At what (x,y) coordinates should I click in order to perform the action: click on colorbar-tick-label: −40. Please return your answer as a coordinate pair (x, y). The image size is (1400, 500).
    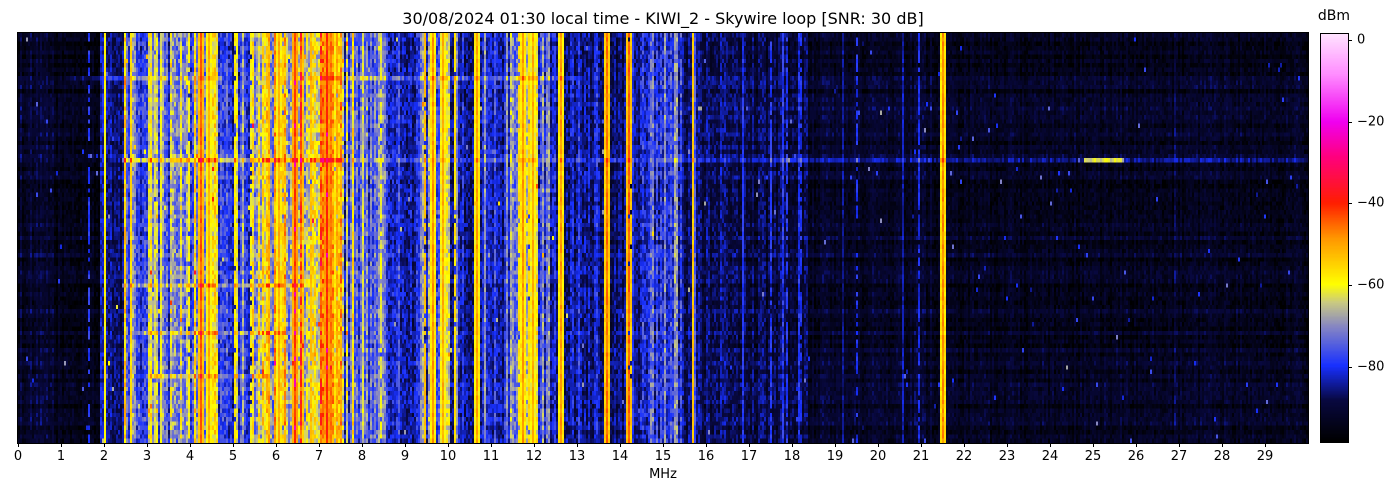
    Looking at the image, I should click on (1371, 203).